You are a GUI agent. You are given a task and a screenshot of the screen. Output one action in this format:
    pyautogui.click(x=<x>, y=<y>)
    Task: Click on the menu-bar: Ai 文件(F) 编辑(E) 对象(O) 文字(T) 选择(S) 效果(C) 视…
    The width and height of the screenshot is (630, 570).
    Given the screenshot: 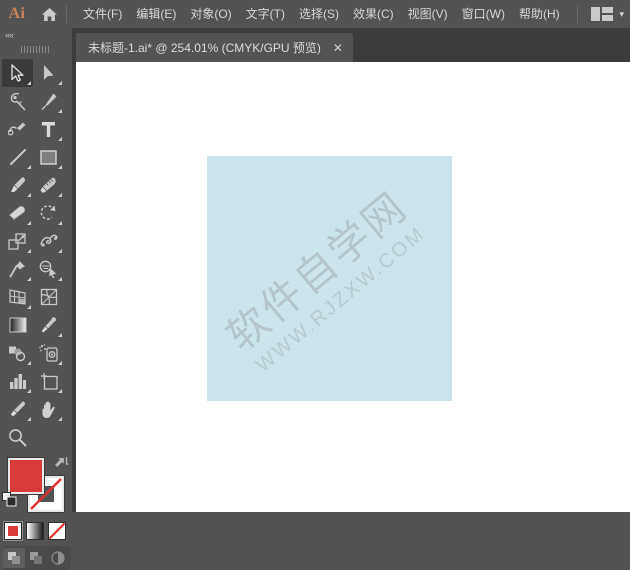 What is the action you would take?
    pyautogui.click(x=315, y=14)
    